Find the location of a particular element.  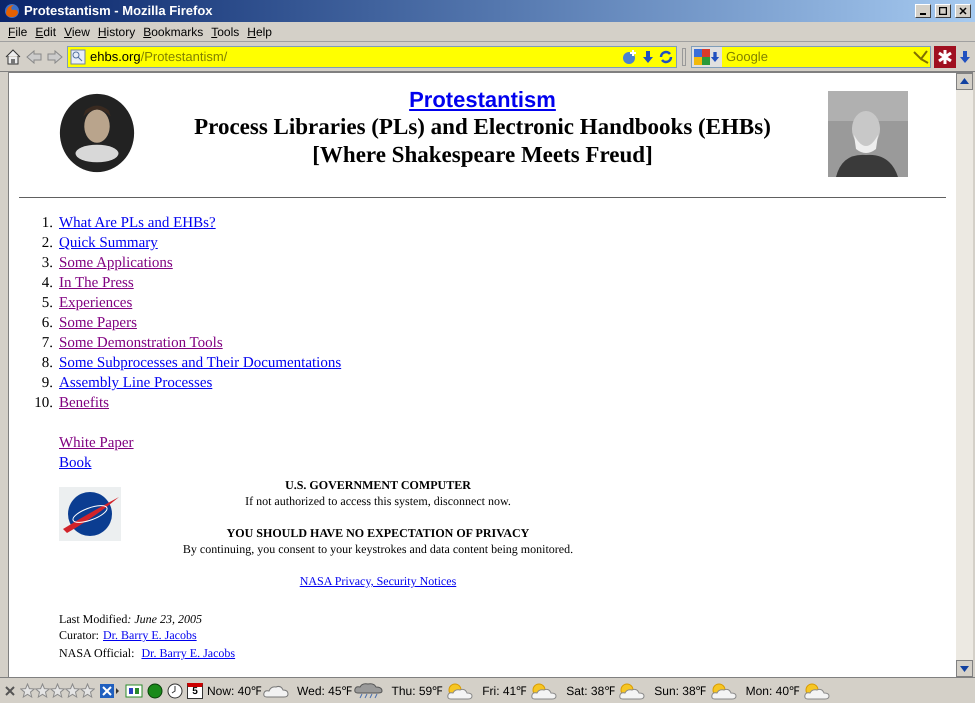

contents-link: Some Applications is located at coordinates (116, 263).